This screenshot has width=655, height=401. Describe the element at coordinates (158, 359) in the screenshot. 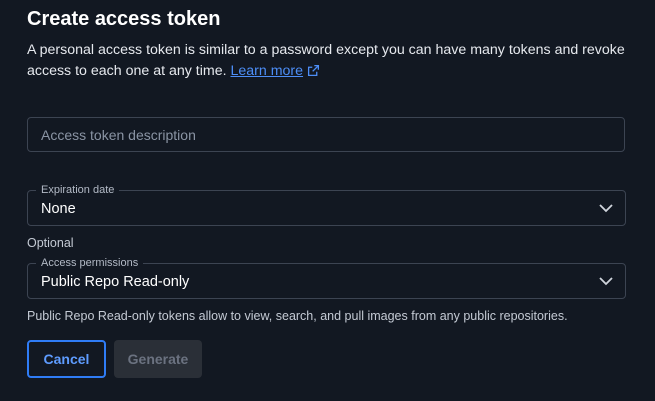

I see `generate-button: Generate` at that location.